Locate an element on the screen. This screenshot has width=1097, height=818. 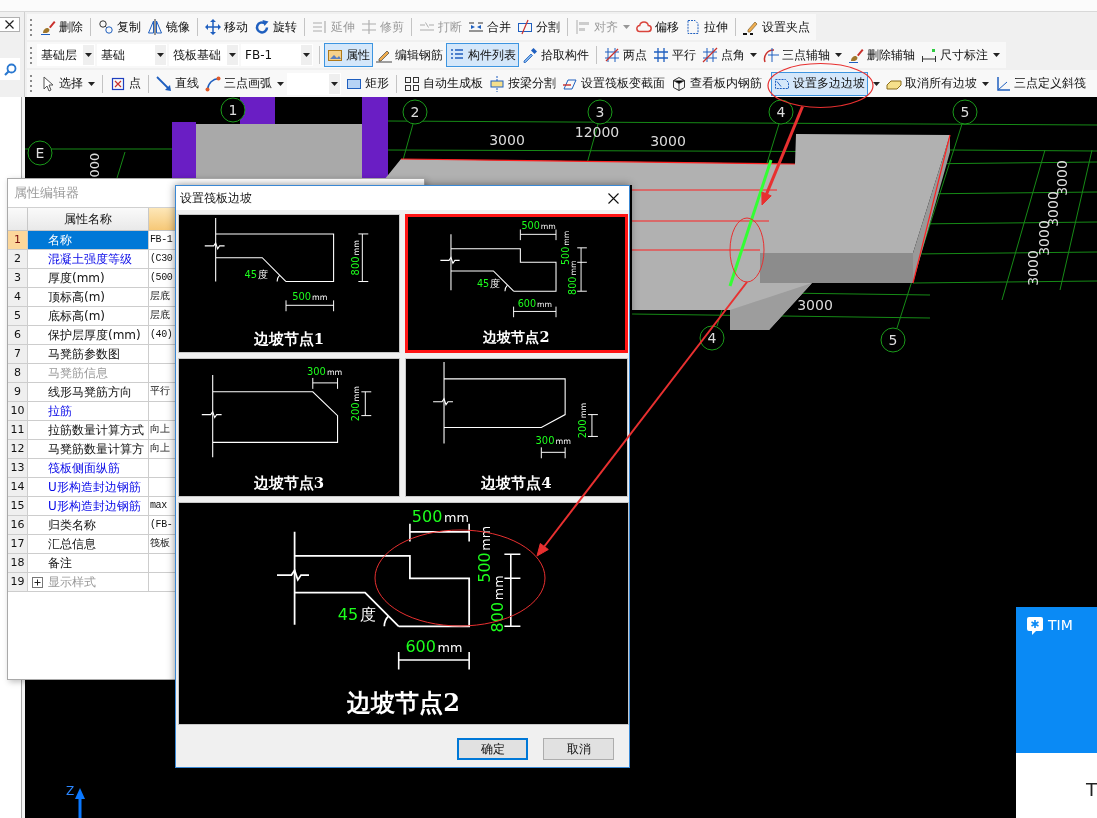
dropdown-button: 选择 is located at coordinates (67, 83).